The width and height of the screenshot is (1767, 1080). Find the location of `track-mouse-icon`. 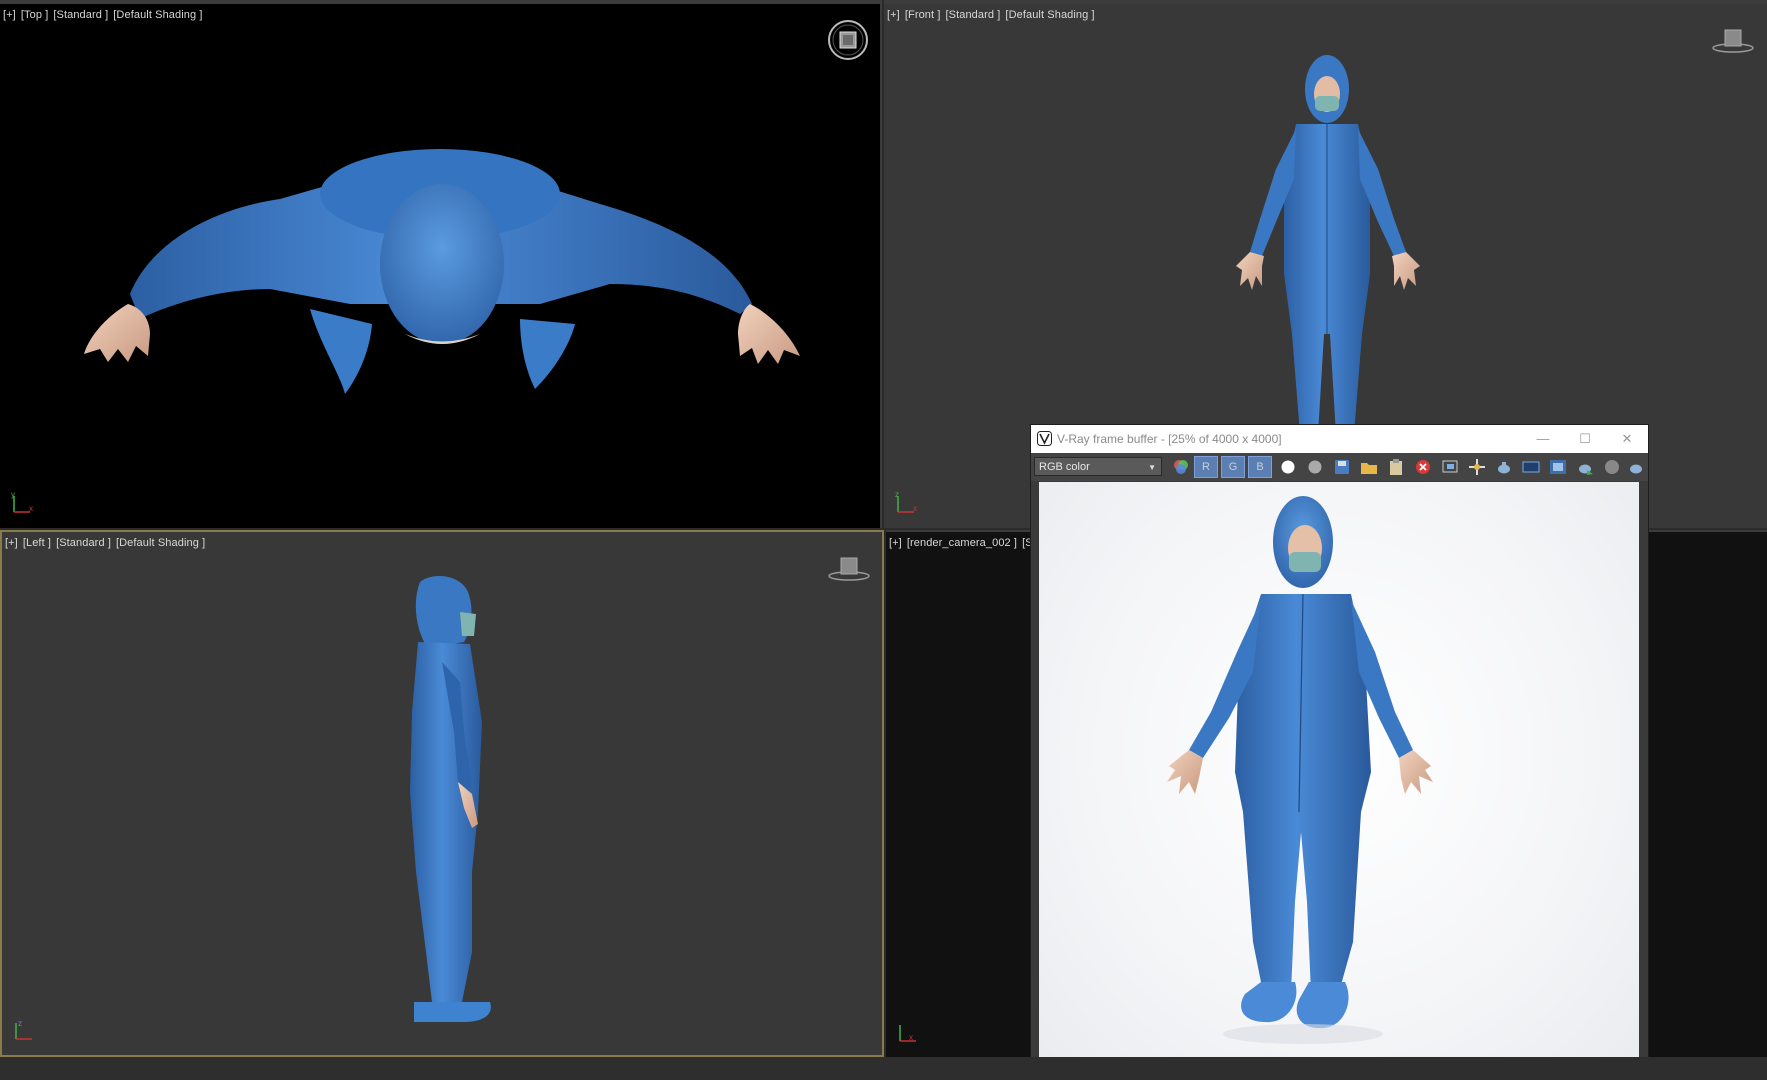

track-mouse-icon is located at coordinates (1477, 467).